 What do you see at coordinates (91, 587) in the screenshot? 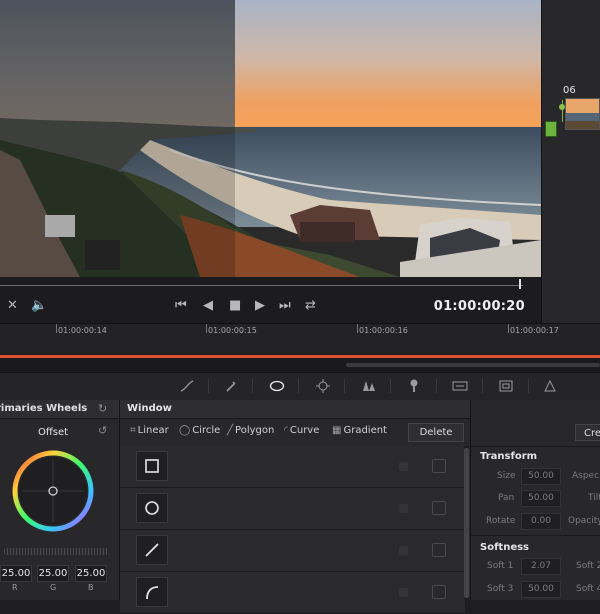
I see `blue-channel-label: B` at bounding box center [91, 587].